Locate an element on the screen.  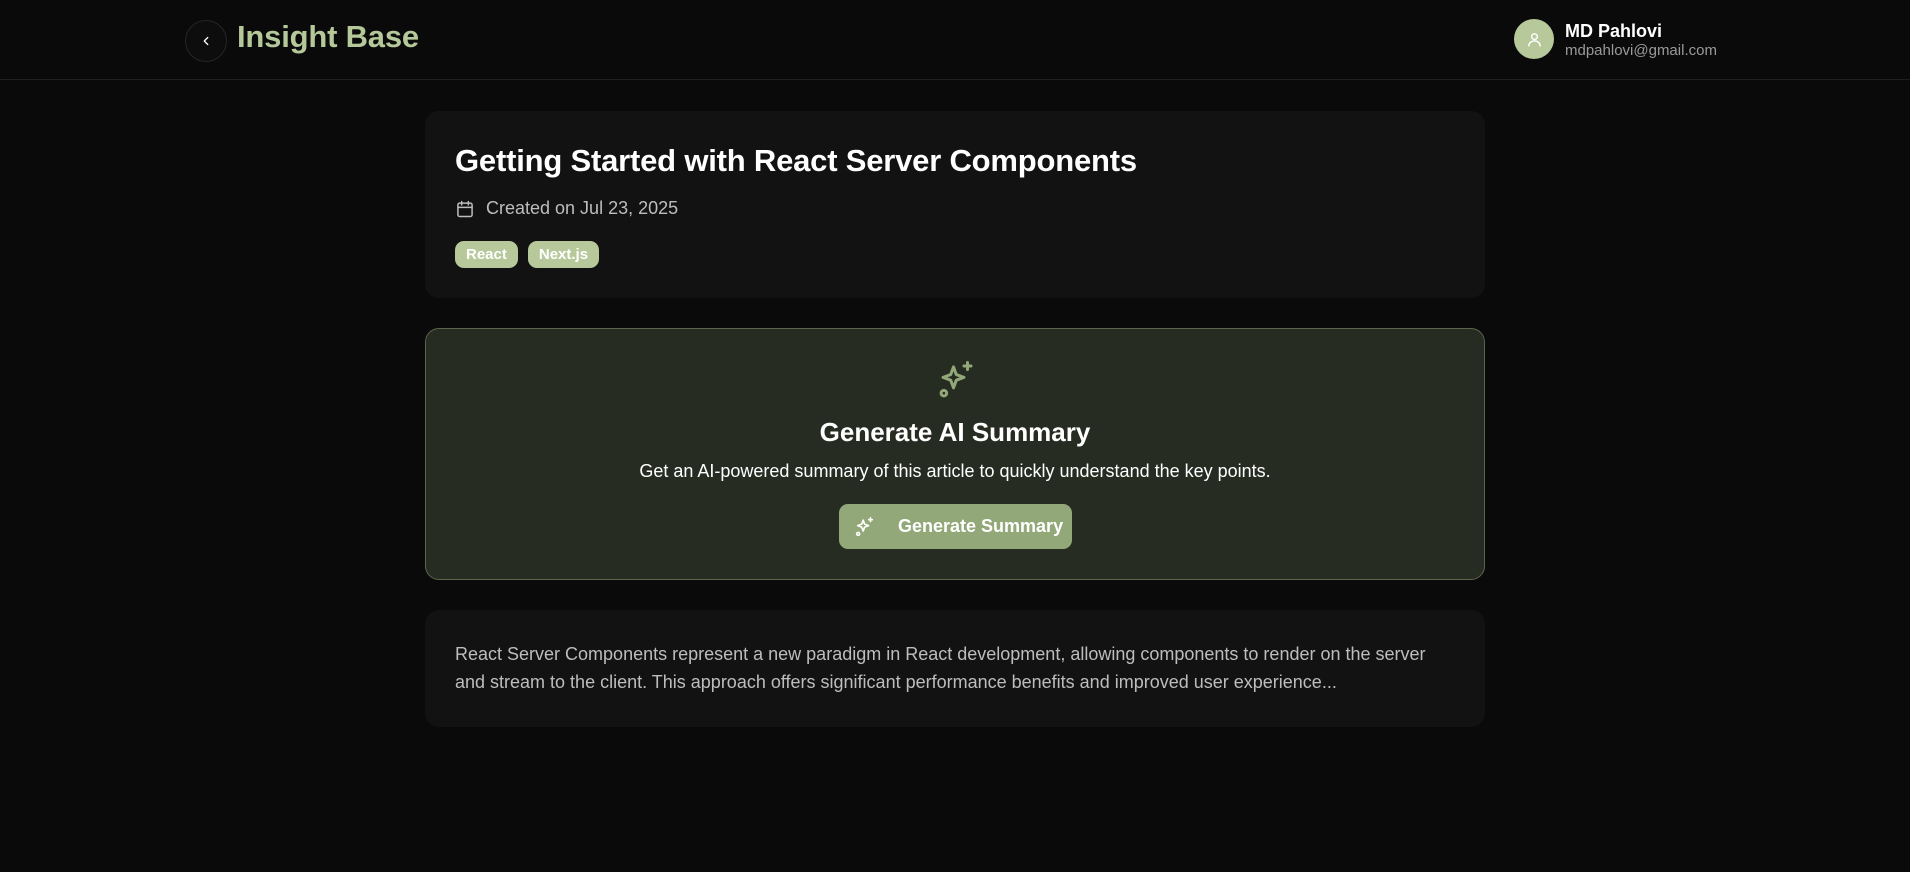
back-button is located at coordinates (206, 41).